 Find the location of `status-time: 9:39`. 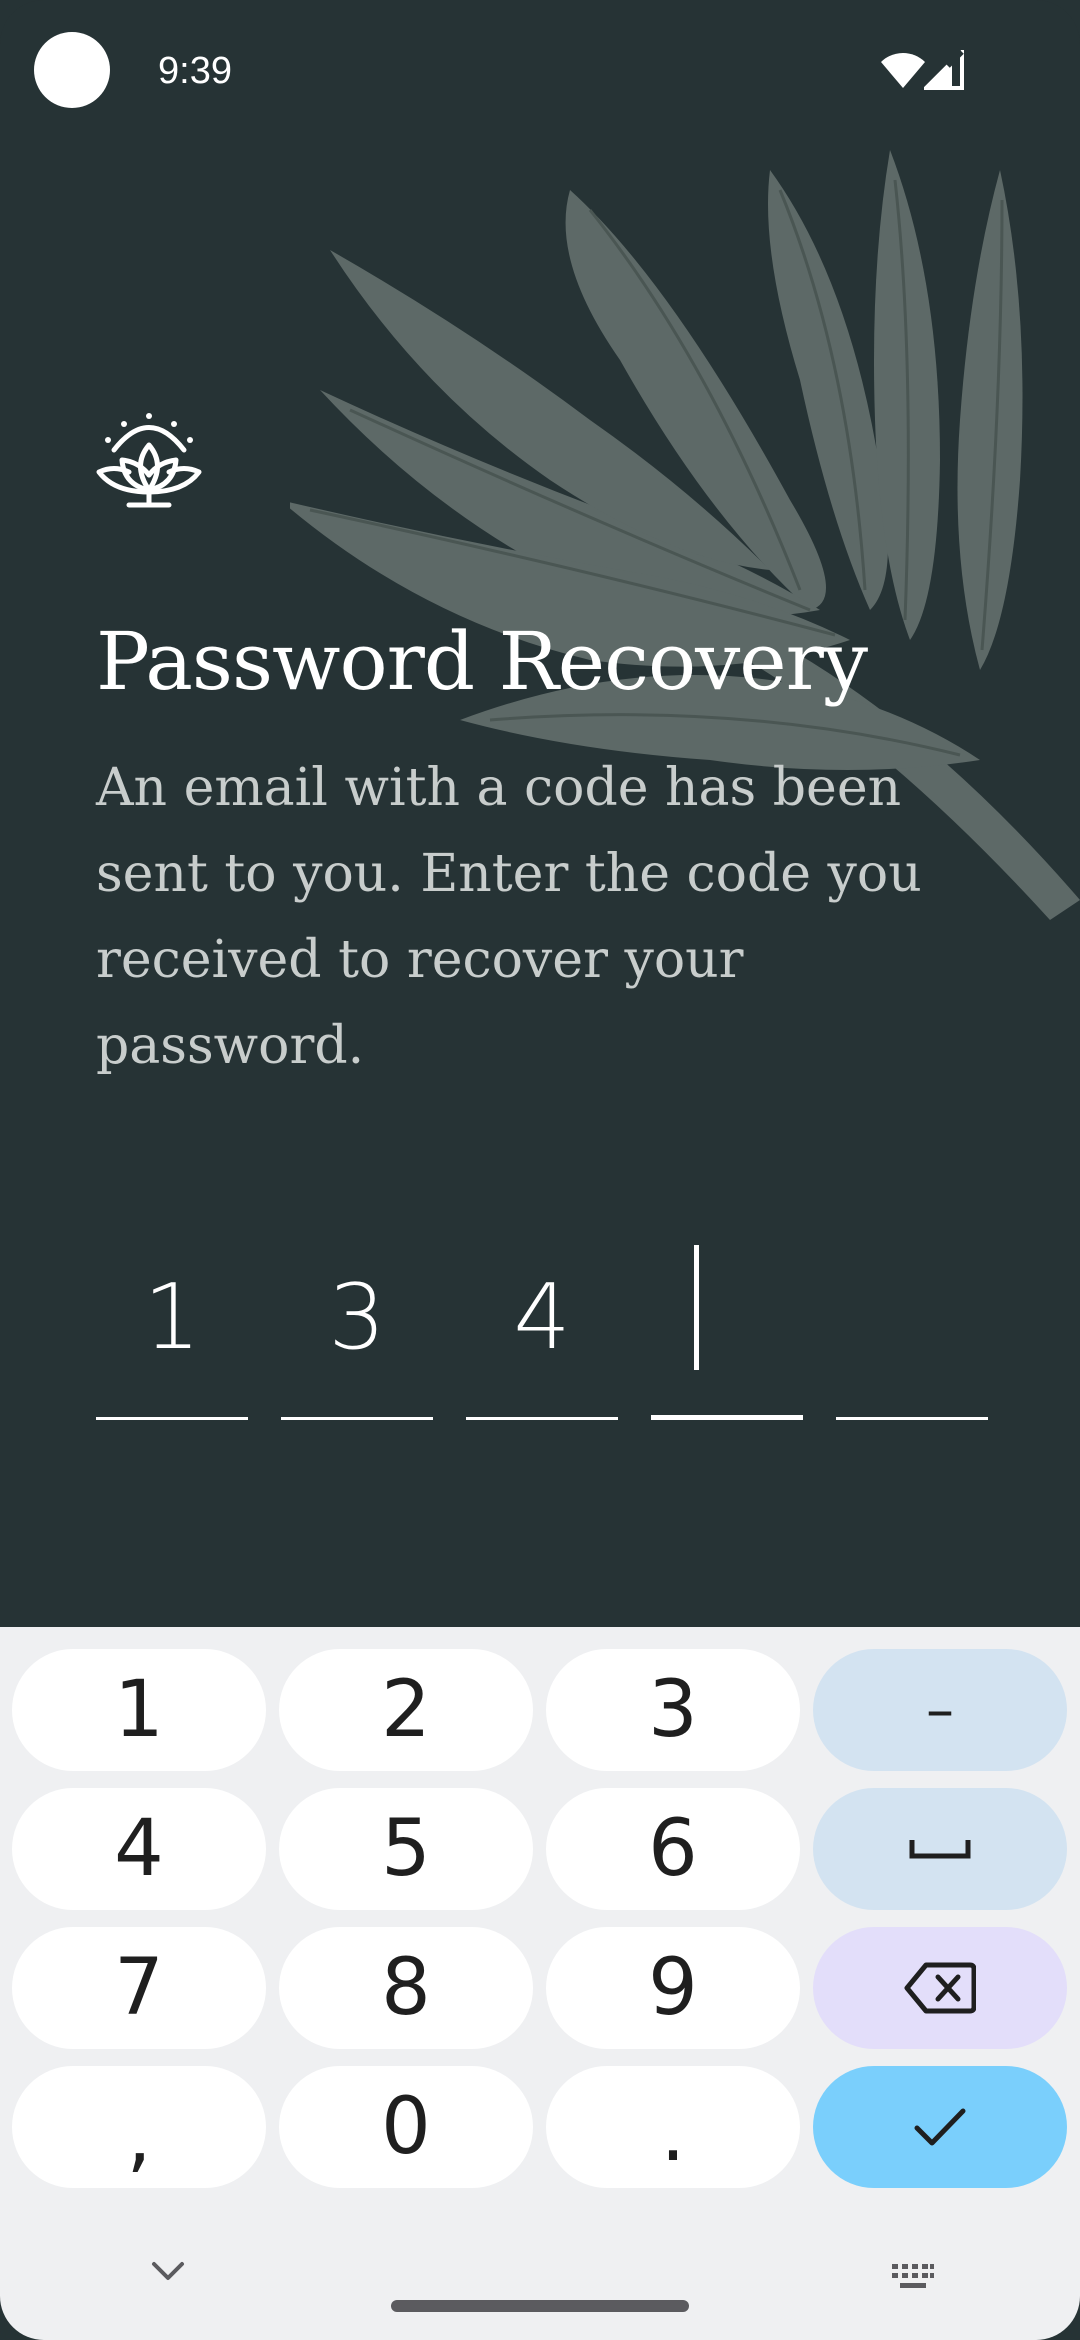

status-time: 9:39 is located at coordinates (195, 71).